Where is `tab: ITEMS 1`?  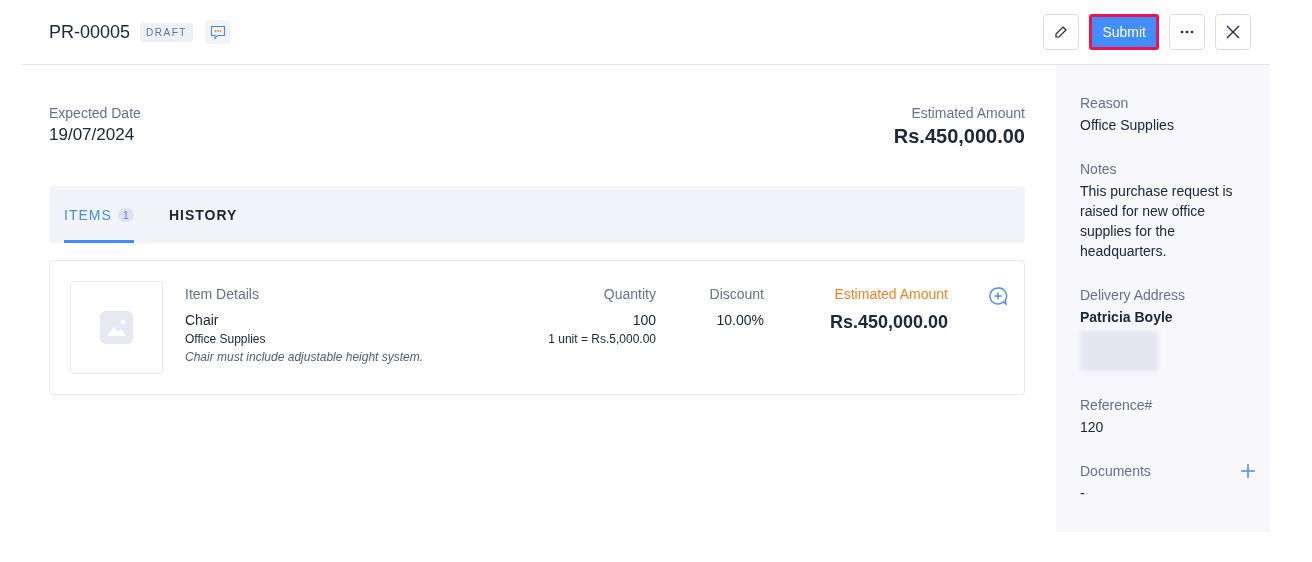
tab: ITEMS 1 is located at coordinates (99, 214).